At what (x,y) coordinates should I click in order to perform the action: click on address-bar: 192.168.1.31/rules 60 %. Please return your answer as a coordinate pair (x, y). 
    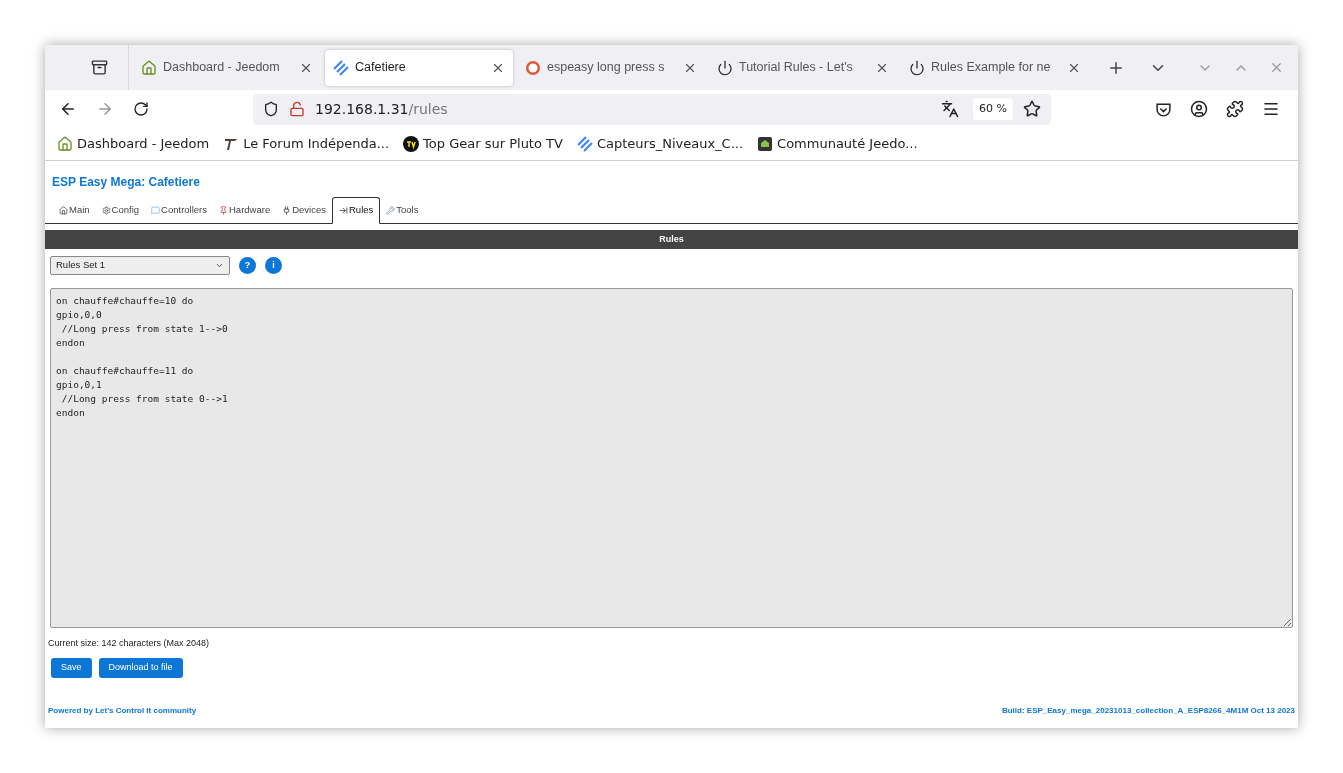
    Looking at the image, I should click on (652, 109).